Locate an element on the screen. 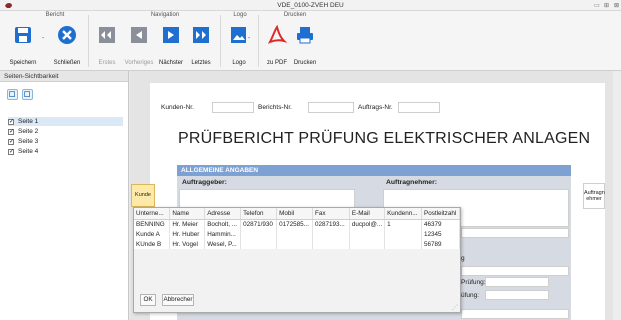 The height and width of the screenshot is (320, 621). auftragnehmer-button-label-2: ehmer is located at coordinates (594, 199).